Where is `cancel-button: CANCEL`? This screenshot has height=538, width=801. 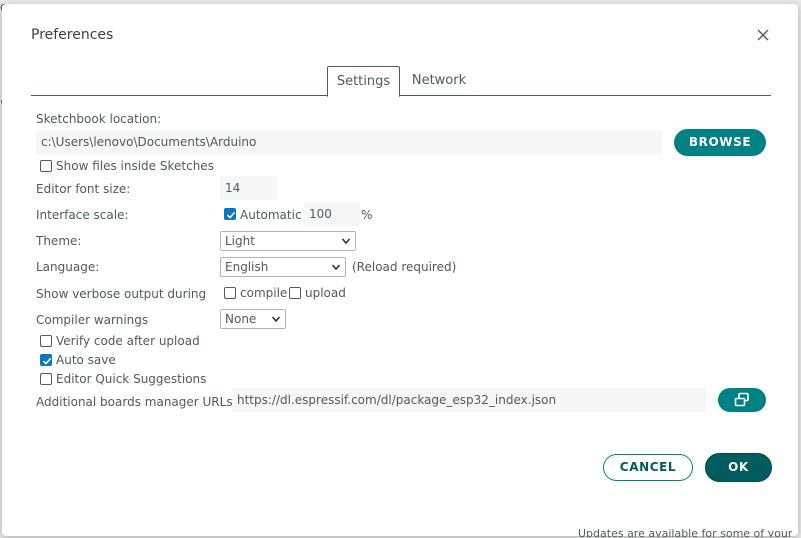
cancel-button: CANCEL is located at coordinates (648, 467).